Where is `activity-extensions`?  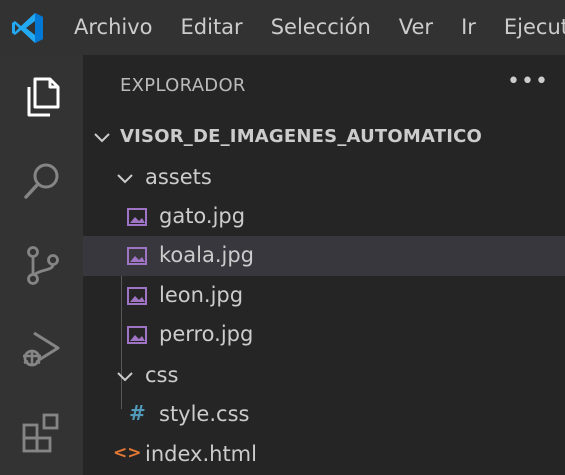
activity-extensions is located at coordinates (41, 433).